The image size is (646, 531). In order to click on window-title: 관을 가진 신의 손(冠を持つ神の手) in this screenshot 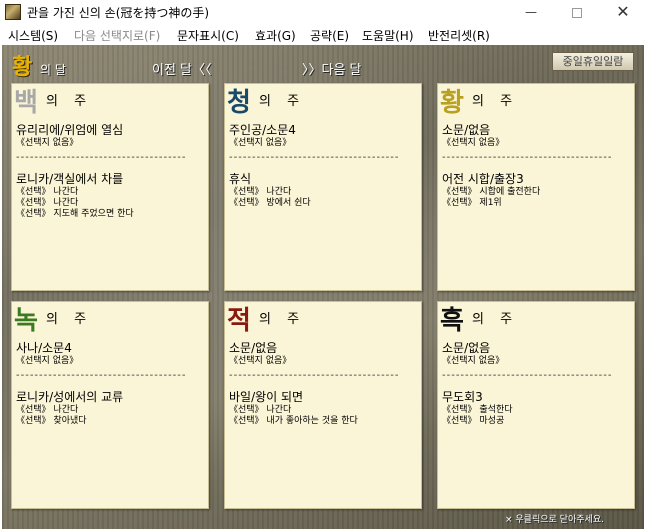, I will do `click(118, 13)`.